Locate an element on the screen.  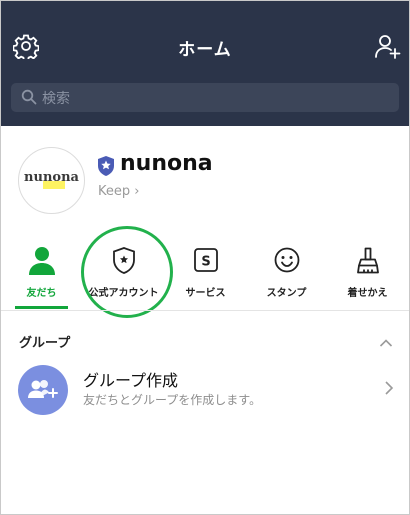
tab-stickers: スタンプ is located at coordinates (286, 271).